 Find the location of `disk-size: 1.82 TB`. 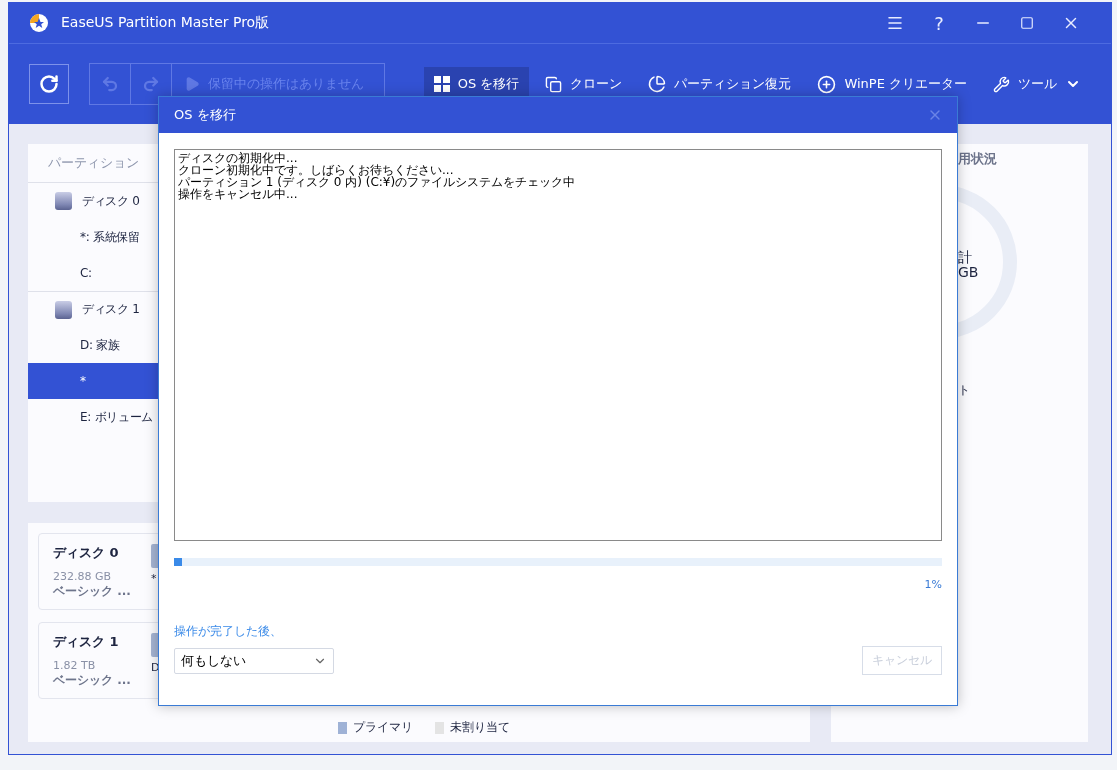

disk-size: 1.82 TB is located at coordinates (75, 665).